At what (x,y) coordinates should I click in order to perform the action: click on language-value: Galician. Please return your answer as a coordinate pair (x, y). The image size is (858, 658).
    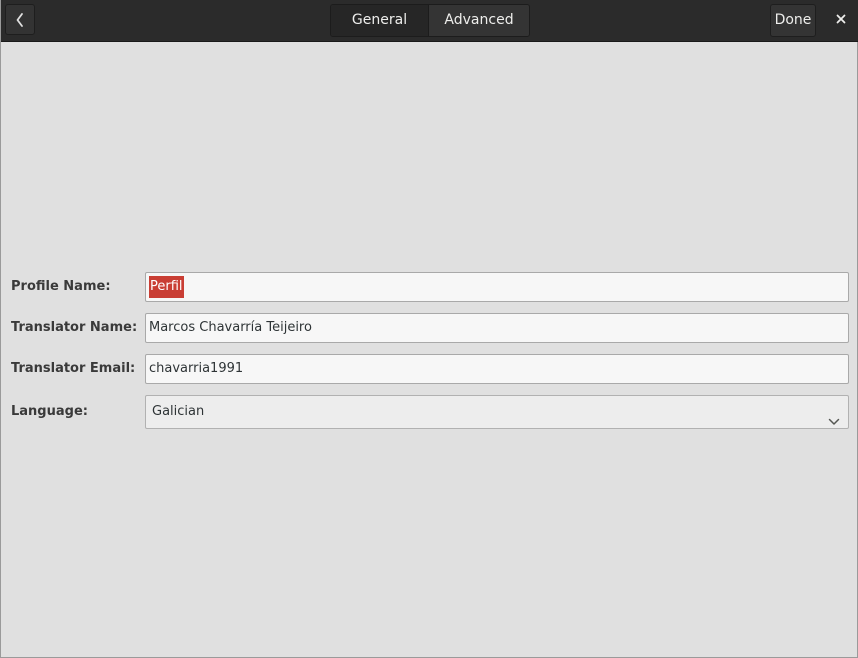
    Looking at the image, I should click on (178, 411).